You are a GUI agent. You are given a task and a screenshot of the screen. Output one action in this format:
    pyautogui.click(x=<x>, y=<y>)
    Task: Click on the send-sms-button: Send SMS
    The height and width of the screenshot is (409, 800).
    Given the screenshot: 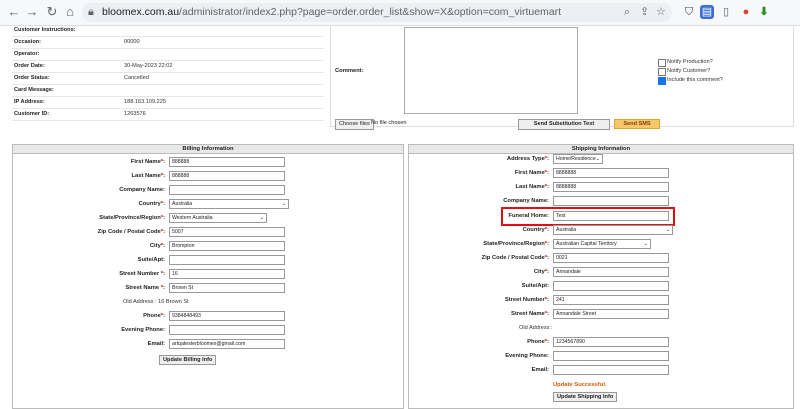 What is the action you would take?
    pyautogui.click(x=637, y=124)
    